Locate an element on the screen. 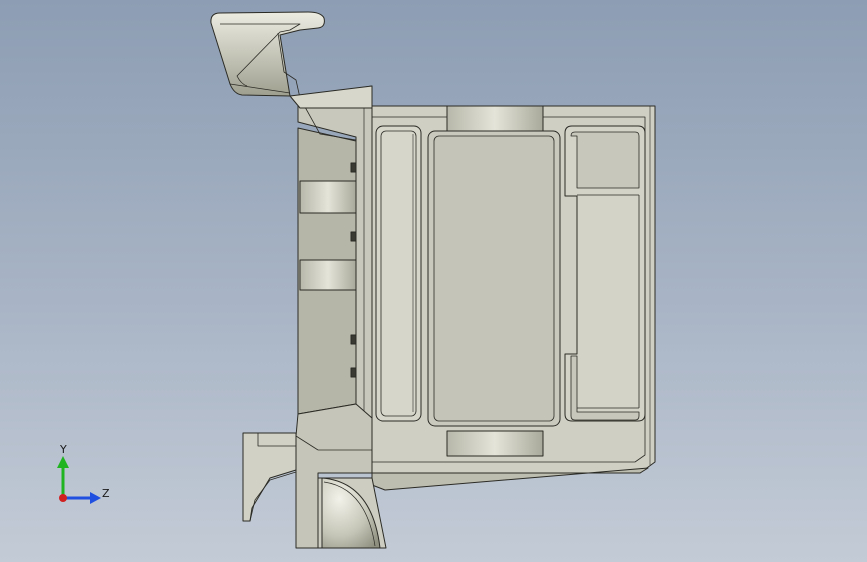  right-slot-frame is located at coordinates (605, 273).